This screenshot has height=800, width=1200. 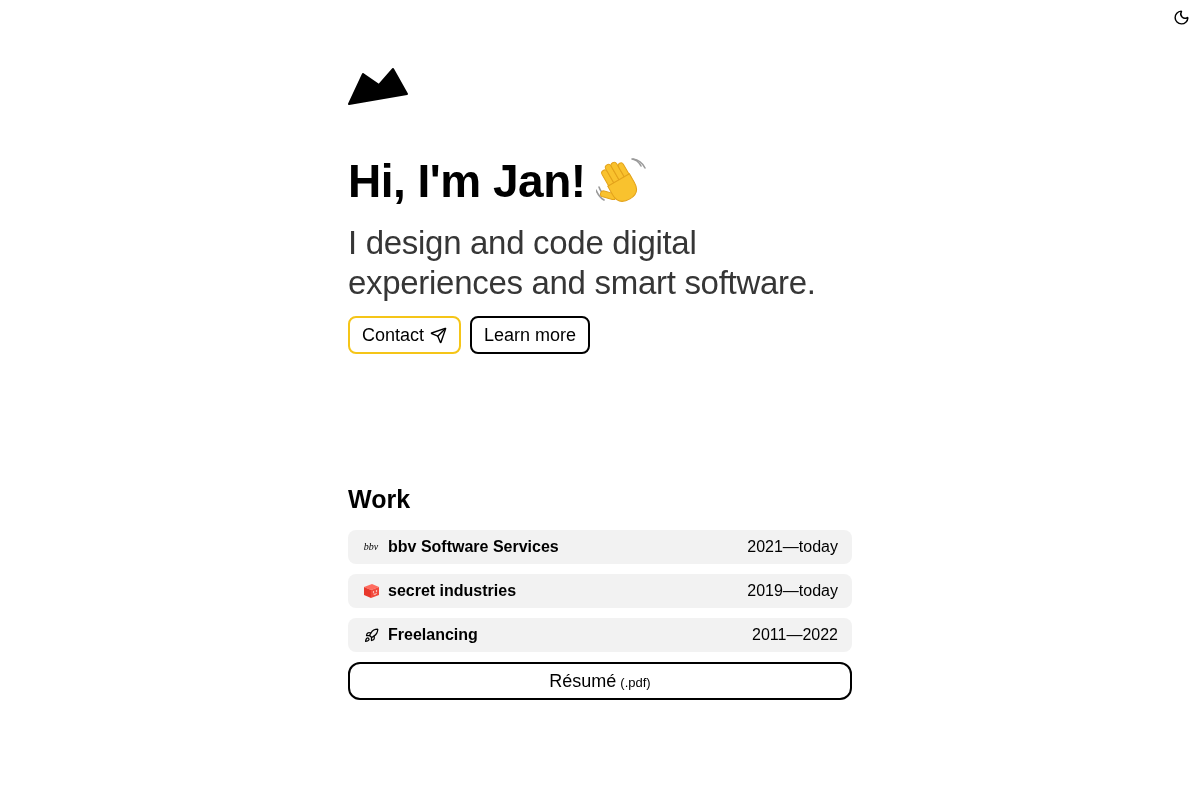 What do you see at coordinates (433, 635) in the screenshot?
I see `company-name: Freelancing` at bounding box center [433, 635].